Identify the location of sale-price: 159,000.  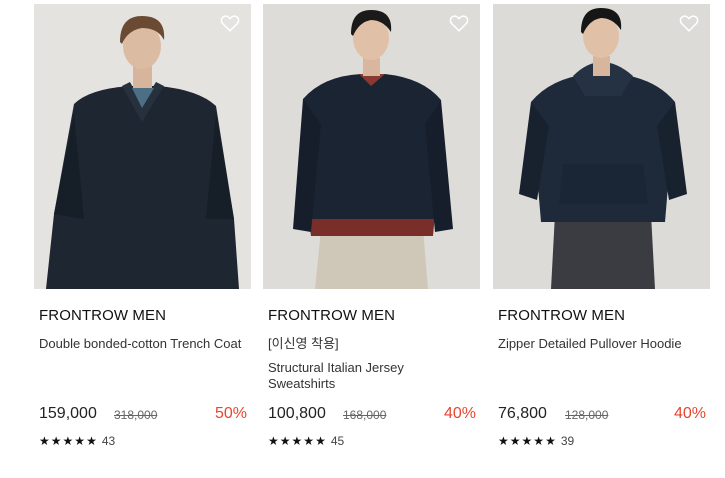
(68, 413).